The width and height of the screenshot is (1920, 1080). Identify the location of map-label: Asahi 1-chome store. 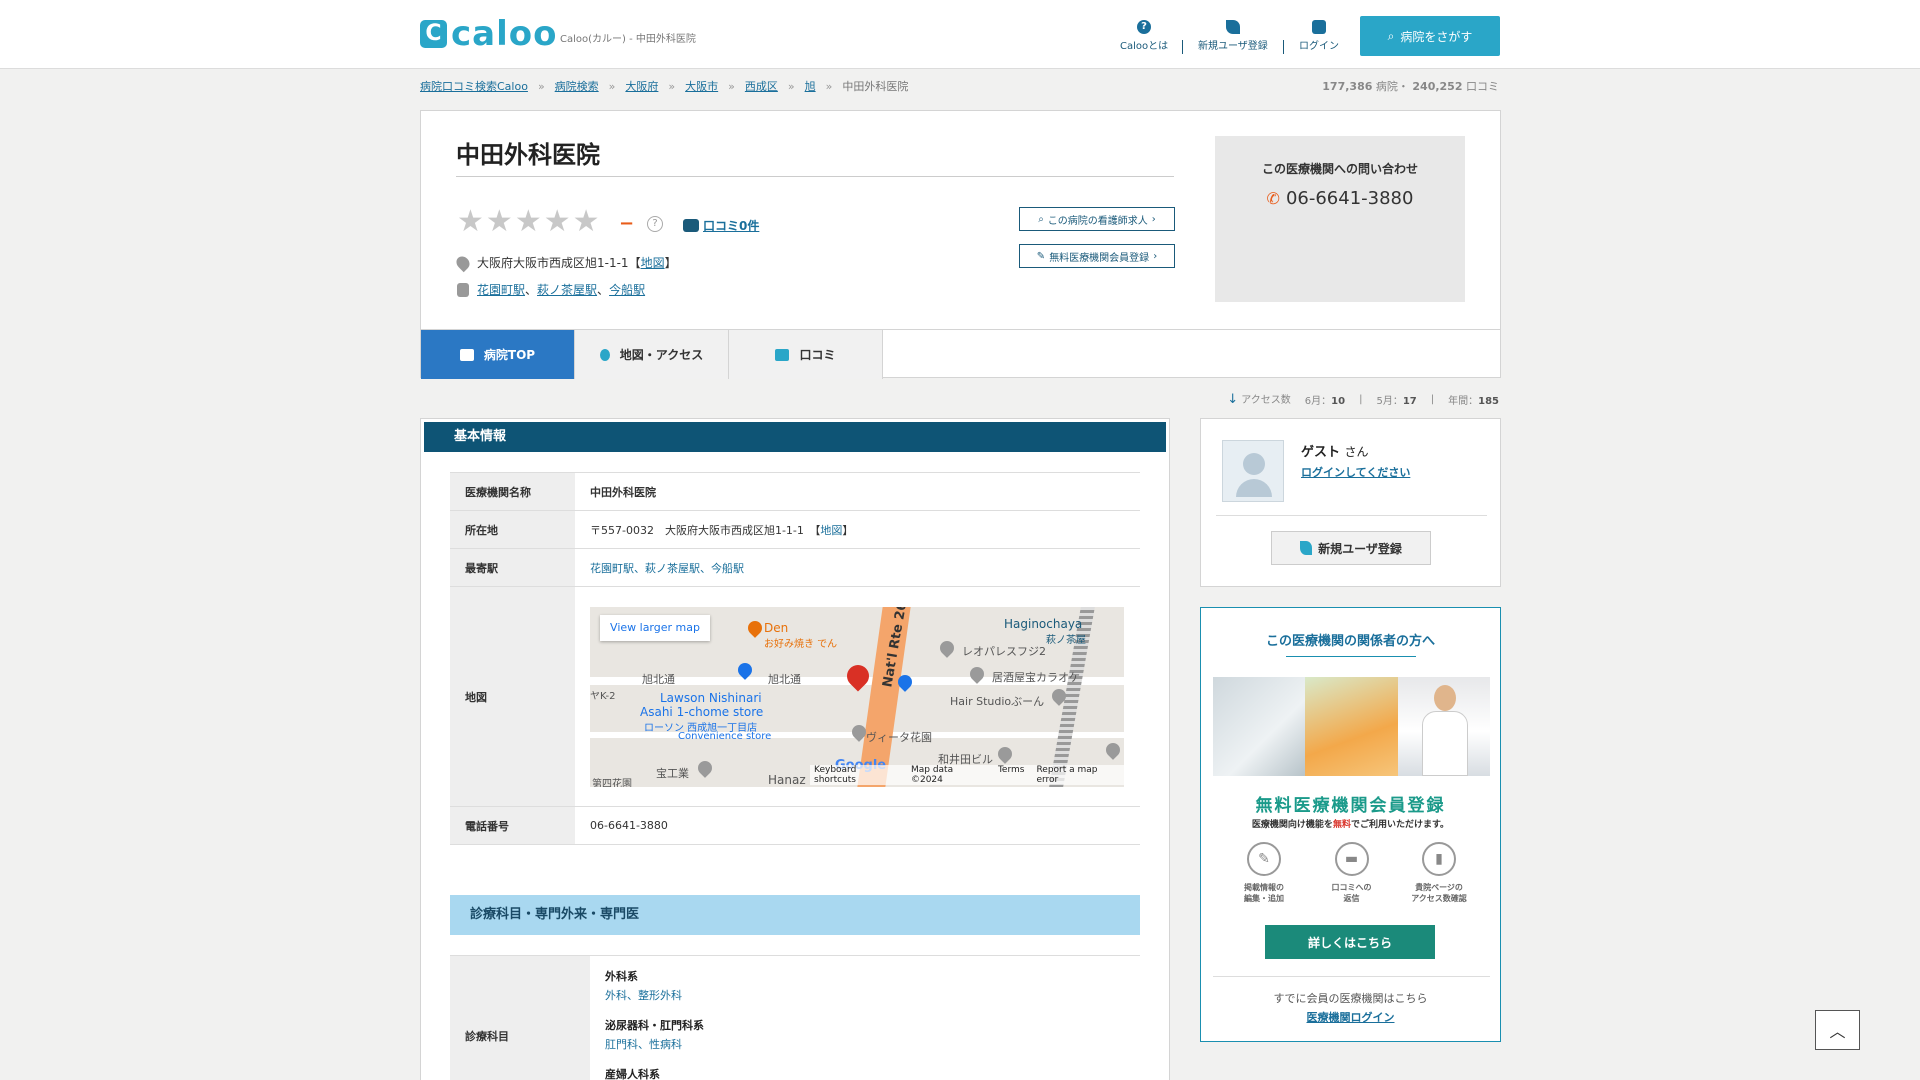
(702, 711).